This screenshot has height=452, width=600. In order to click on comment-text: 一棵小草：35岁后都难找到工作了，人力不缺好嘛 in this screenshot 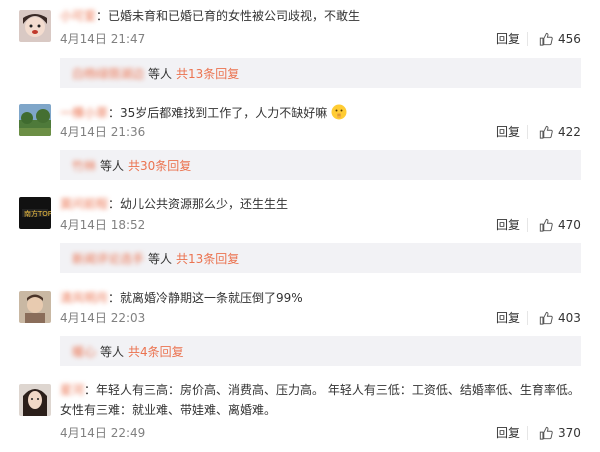, I will do `click(322, 113)`.